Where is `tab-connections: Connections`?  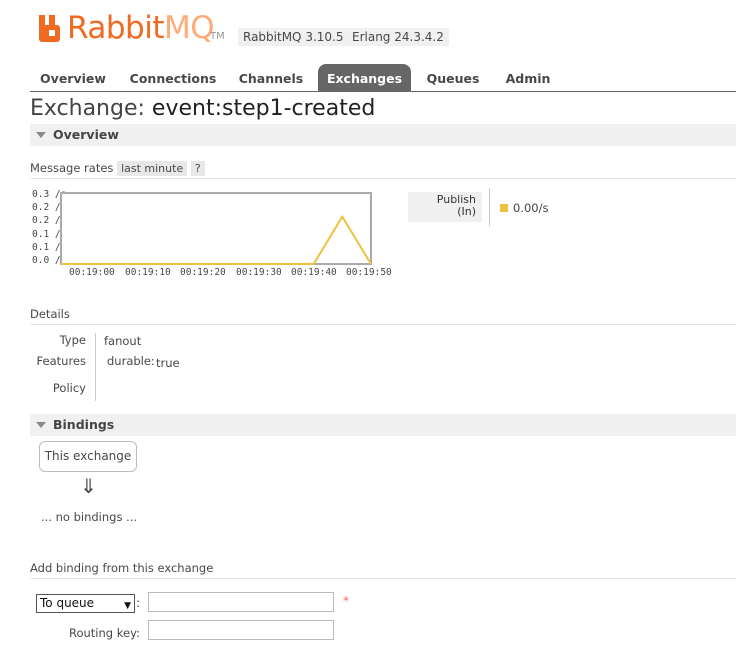 tab-connections: Connections is located at coordinates (173, 78).